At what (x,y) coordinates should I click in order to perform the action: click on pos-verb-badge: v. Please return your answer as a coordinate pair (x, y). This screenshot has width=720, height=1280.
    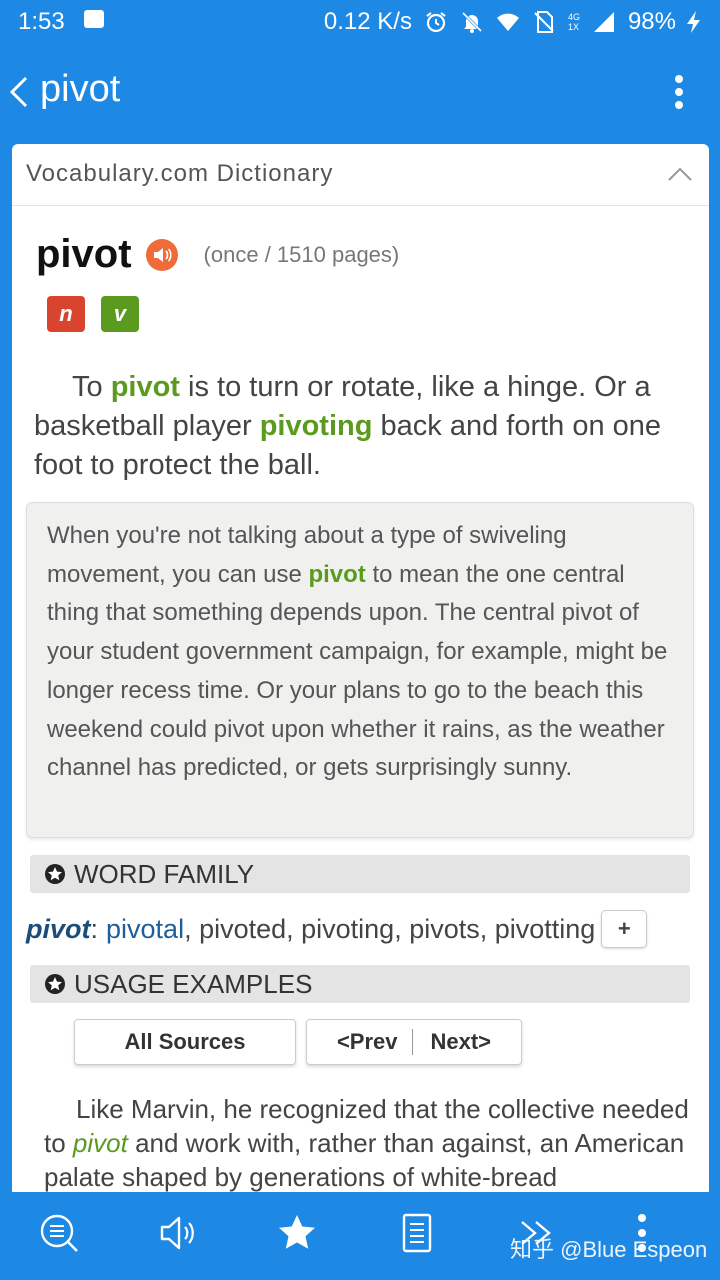
    Looking at the image, I should click on (120, 314).